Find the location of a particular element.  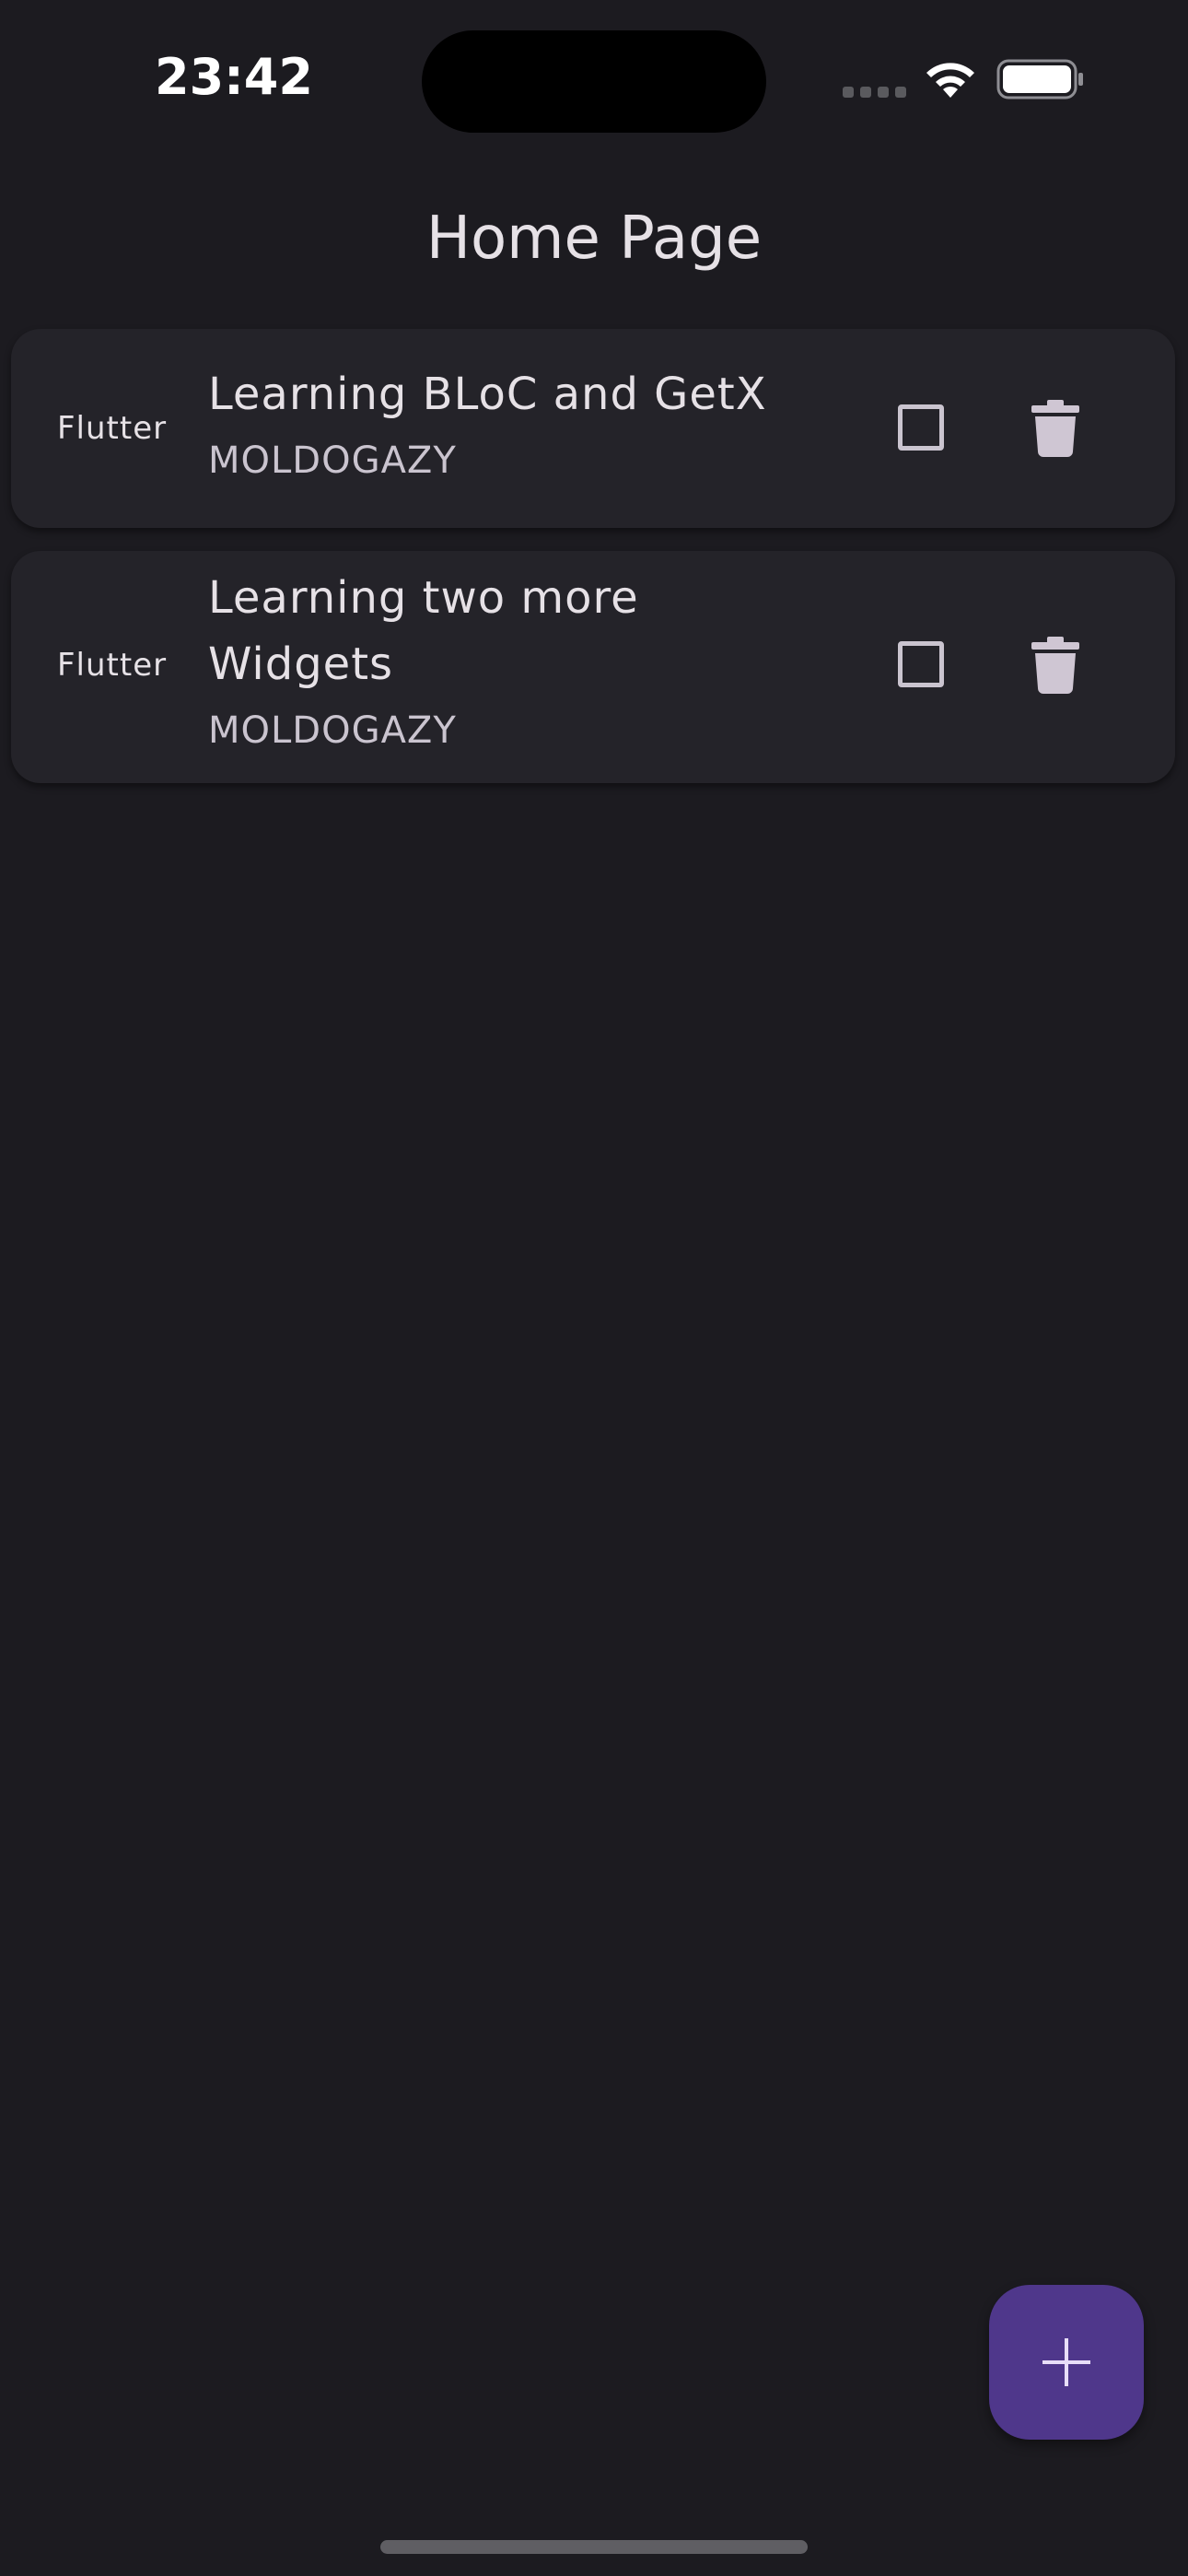

dynamic-island is located at coordinates (594, 81).